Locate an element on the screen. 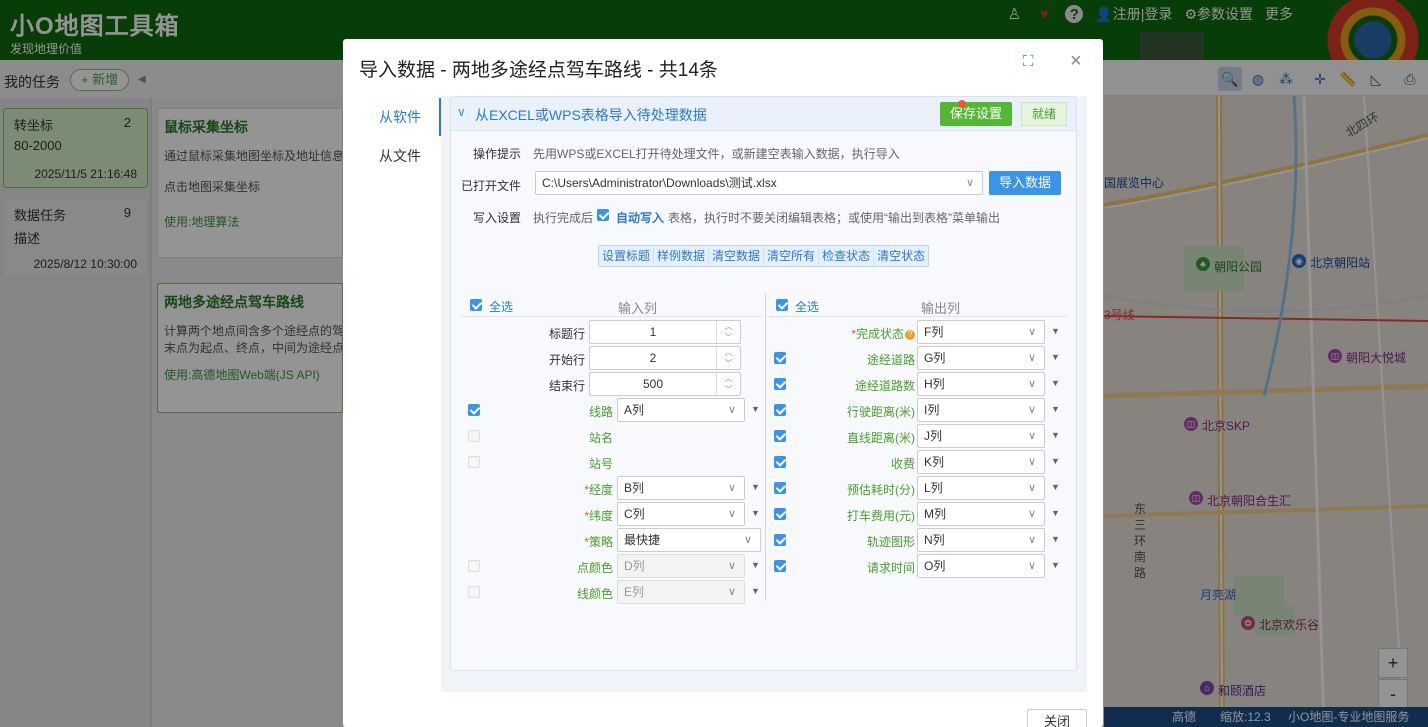 This screenshot has height=727, width=1428. input-row-label: *经度 is located at coordinates (598, 489).